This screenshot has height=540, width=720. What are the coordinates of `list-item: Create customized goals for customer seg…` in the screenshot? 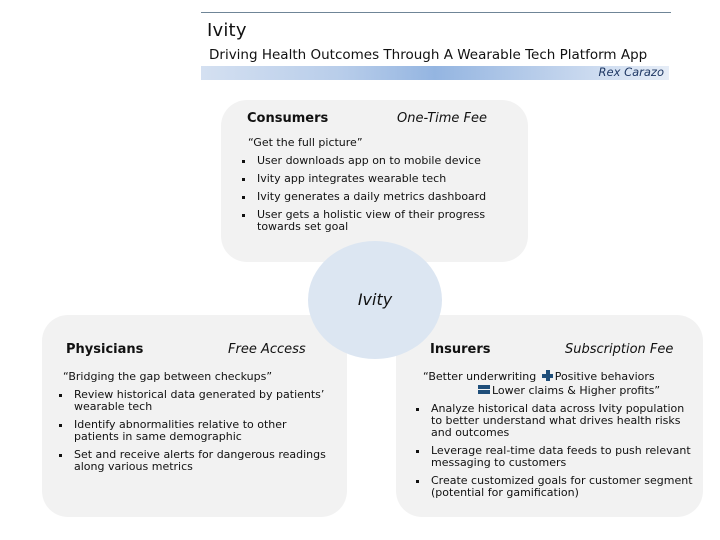 It's located at (554, 487).